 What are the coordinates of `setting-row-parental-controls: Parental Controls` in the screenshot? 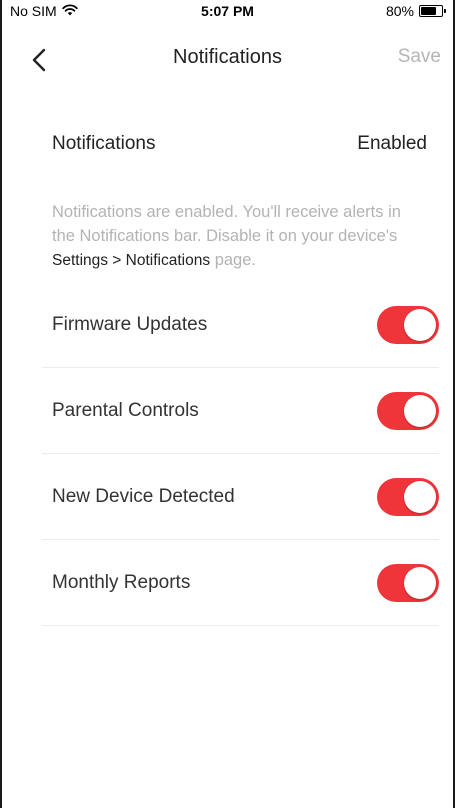 It's located at (240, 411).